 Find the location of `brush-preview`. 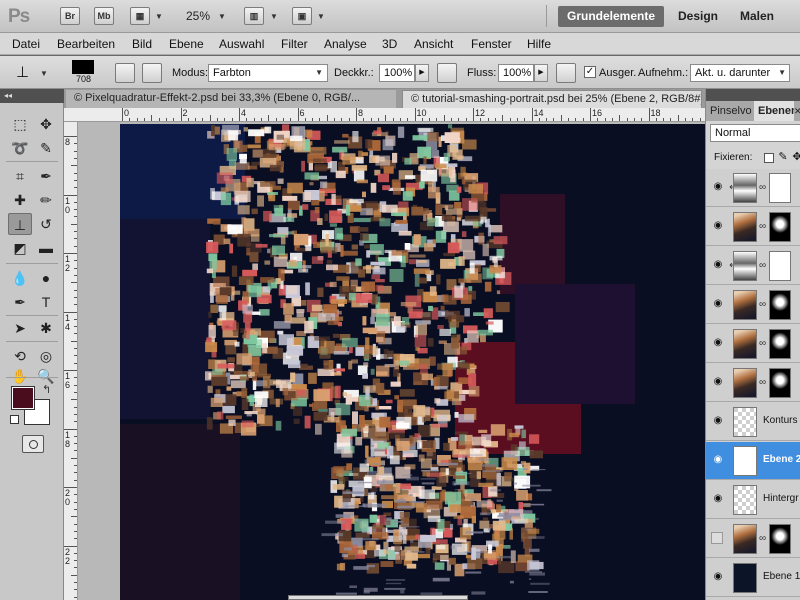

brush-preview is located at coordinates (83, 67).